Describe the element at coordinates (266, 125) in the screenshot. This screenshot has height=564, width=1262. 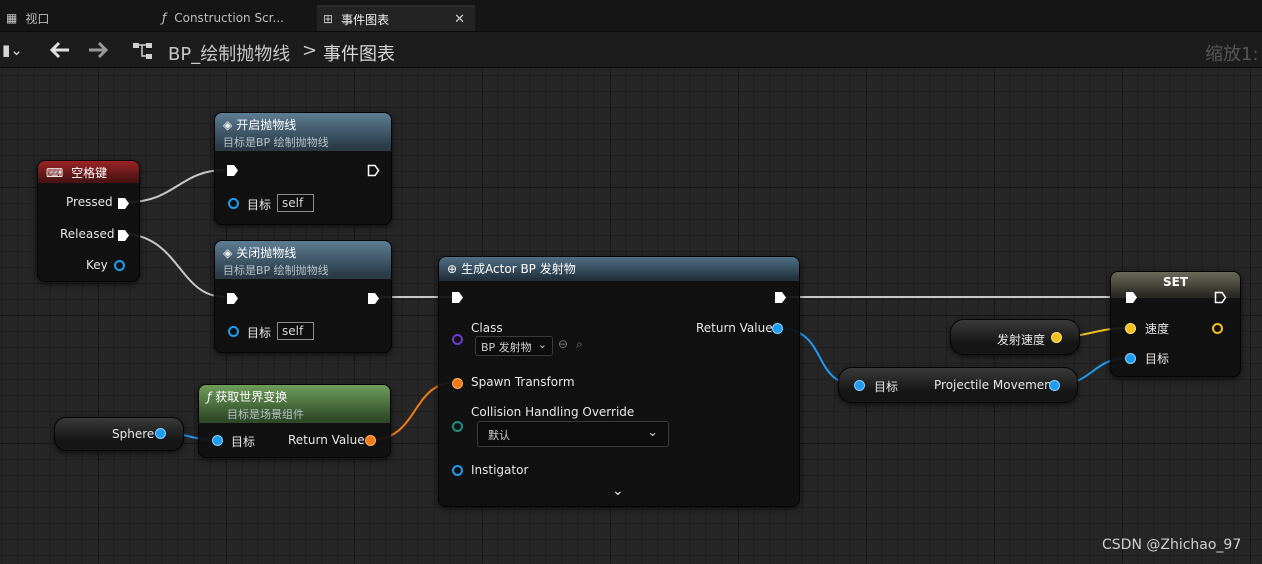
I see `node-title: 开启抛物线` at that location.